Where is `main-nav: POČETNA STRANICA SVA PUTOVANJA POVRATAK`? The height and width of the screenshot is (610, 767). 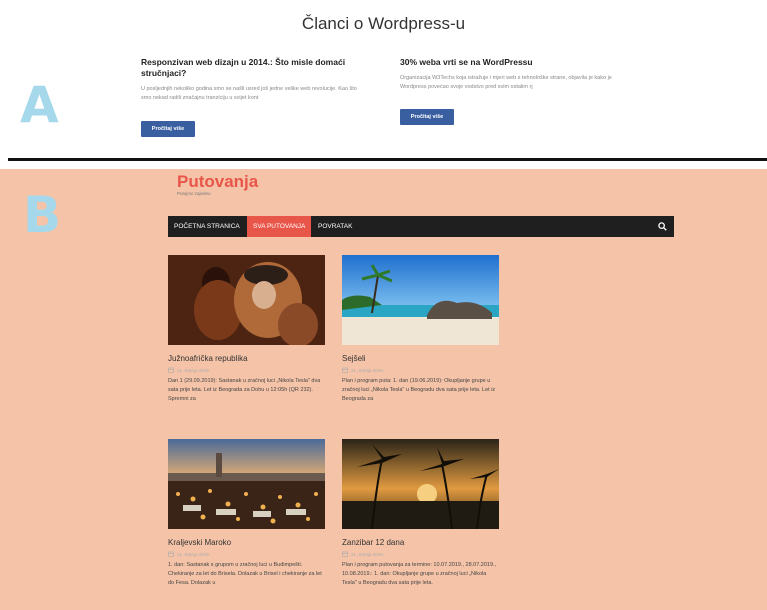 main-nav: POČETNA STRANICA SVA PUTOVANJA POVRATAK is located at coordinates (421, 226).